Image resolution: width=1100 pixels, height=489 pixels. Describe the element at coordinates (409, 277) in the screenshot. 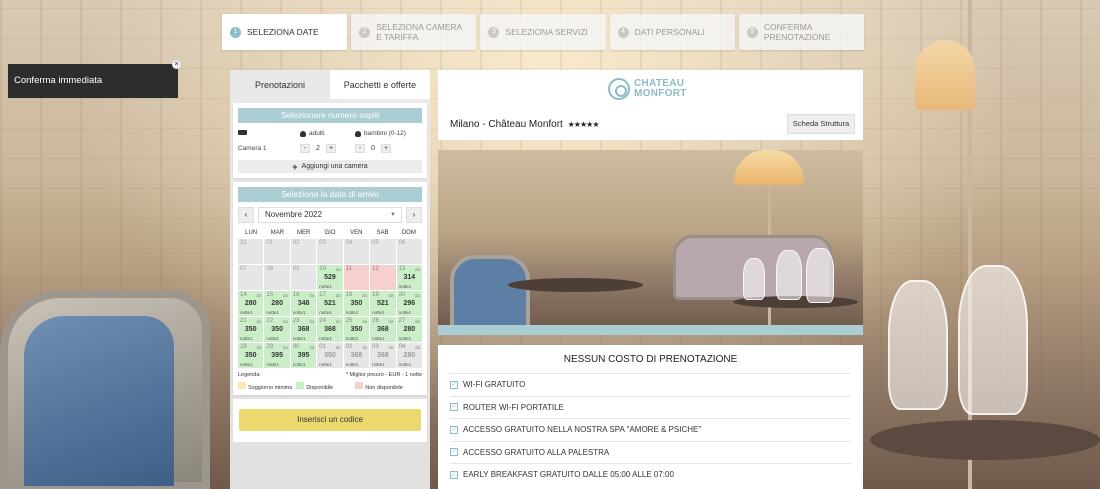

I see `calendar-day: 13 da 314 notte1` at that location.